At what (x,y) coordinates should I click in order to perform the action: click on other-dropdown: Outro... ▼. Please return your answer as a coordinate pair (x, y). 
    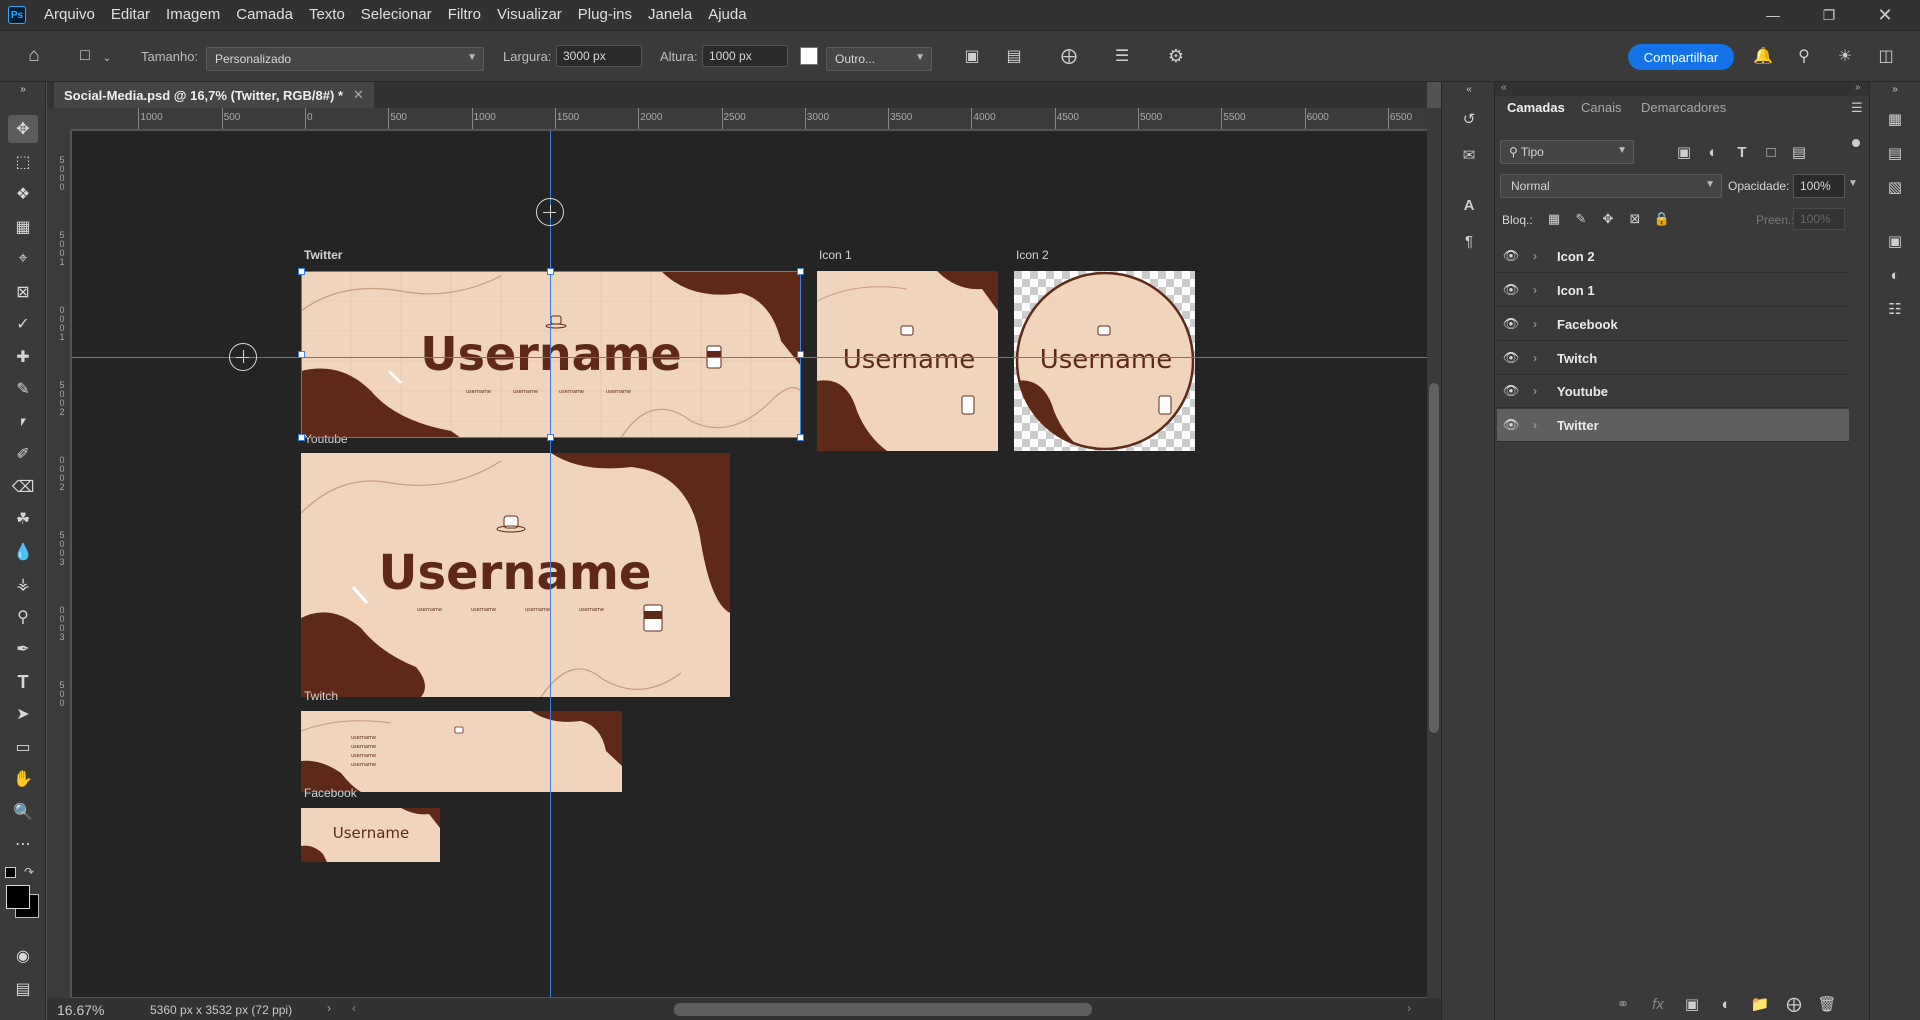
    Looking at the image, I should click on (879, 59).